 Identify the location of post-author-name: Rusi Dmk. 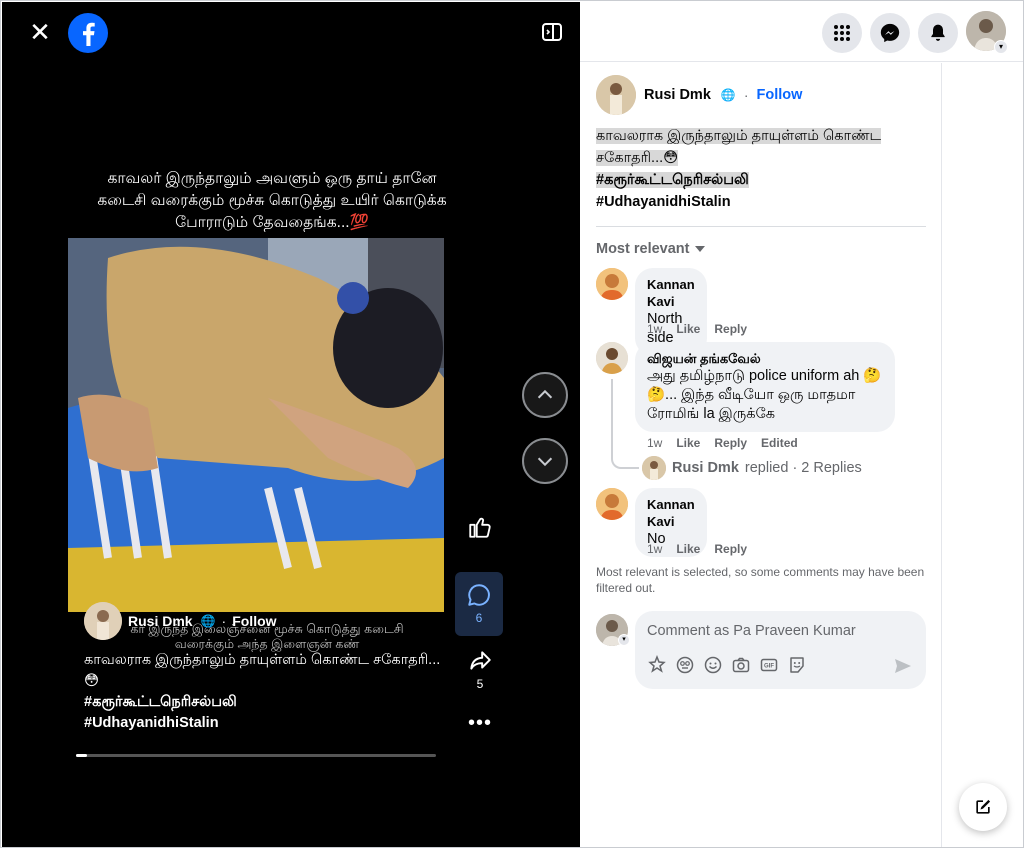
(677, 95).